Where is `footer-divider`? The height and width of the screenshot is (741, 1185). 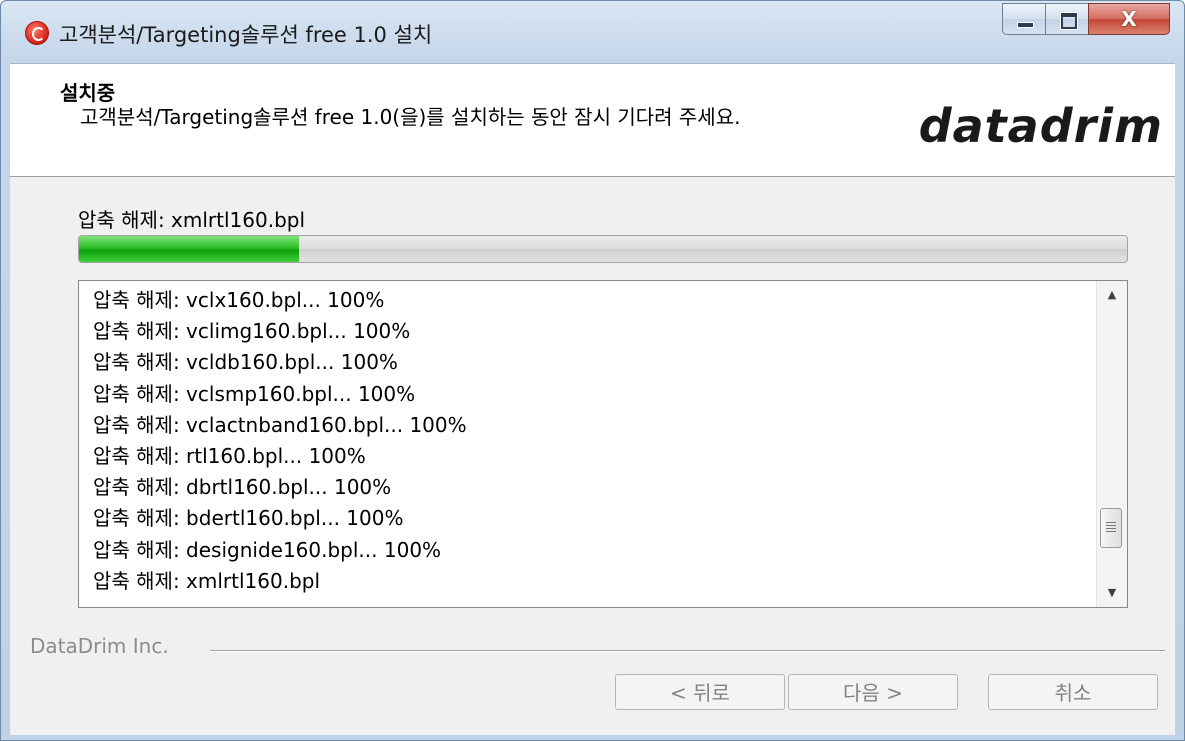
footer-divider is located at coordinates (687, 651).